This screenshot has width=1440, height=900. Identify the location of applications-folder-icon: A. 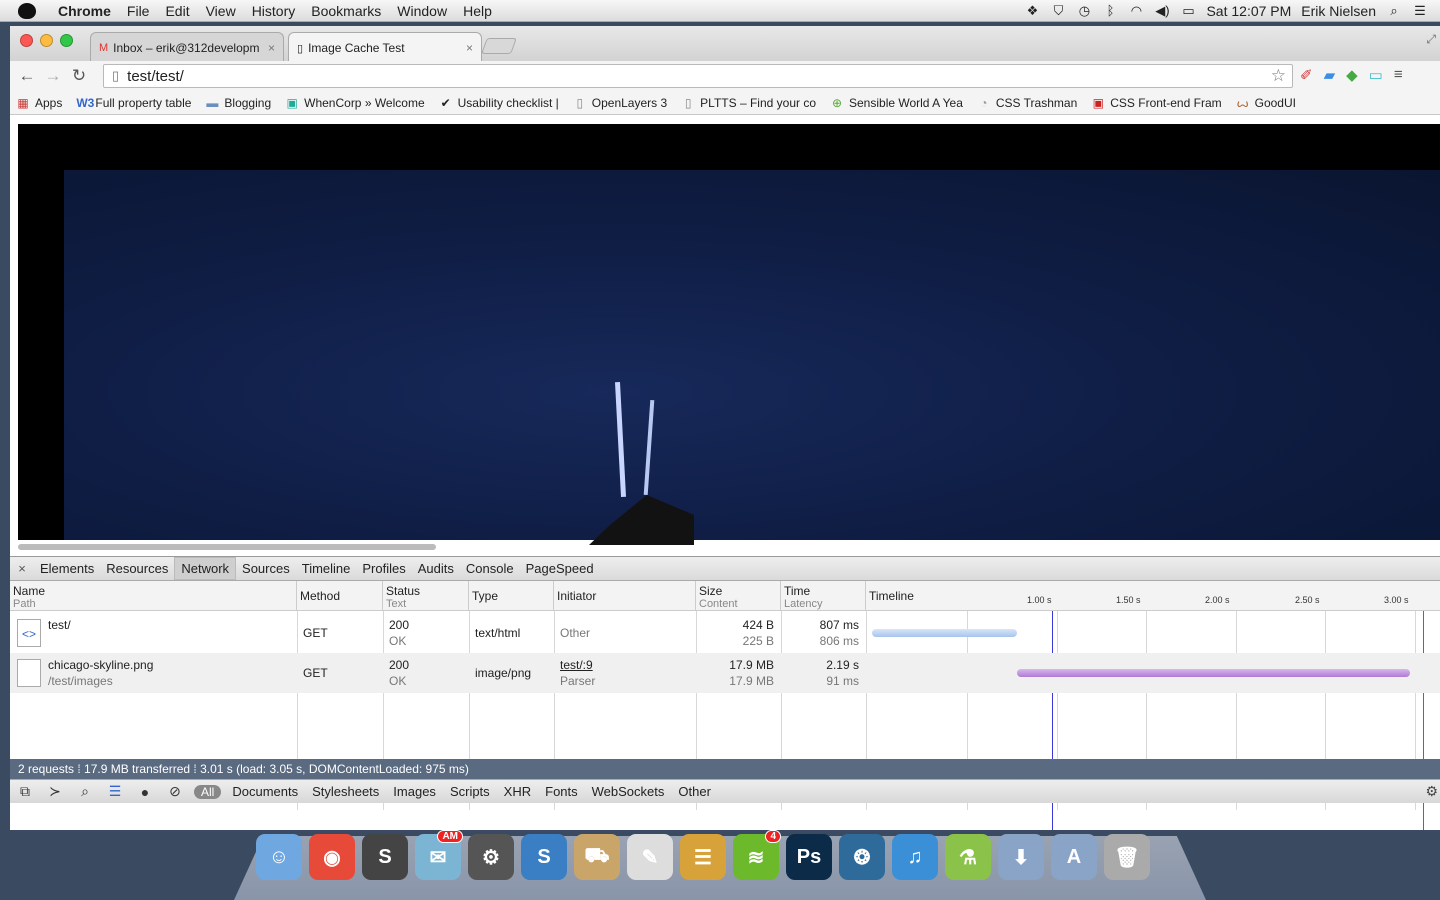
(1074, 857).